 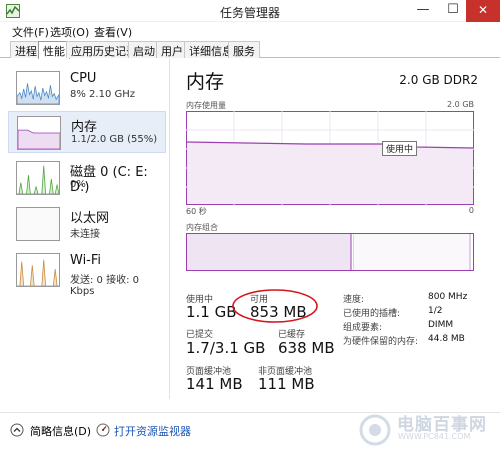 What do you see at coordinates (453, 11) in the screenshot?
I see `maximize-button: ☐` at bounding box center [453, 11].